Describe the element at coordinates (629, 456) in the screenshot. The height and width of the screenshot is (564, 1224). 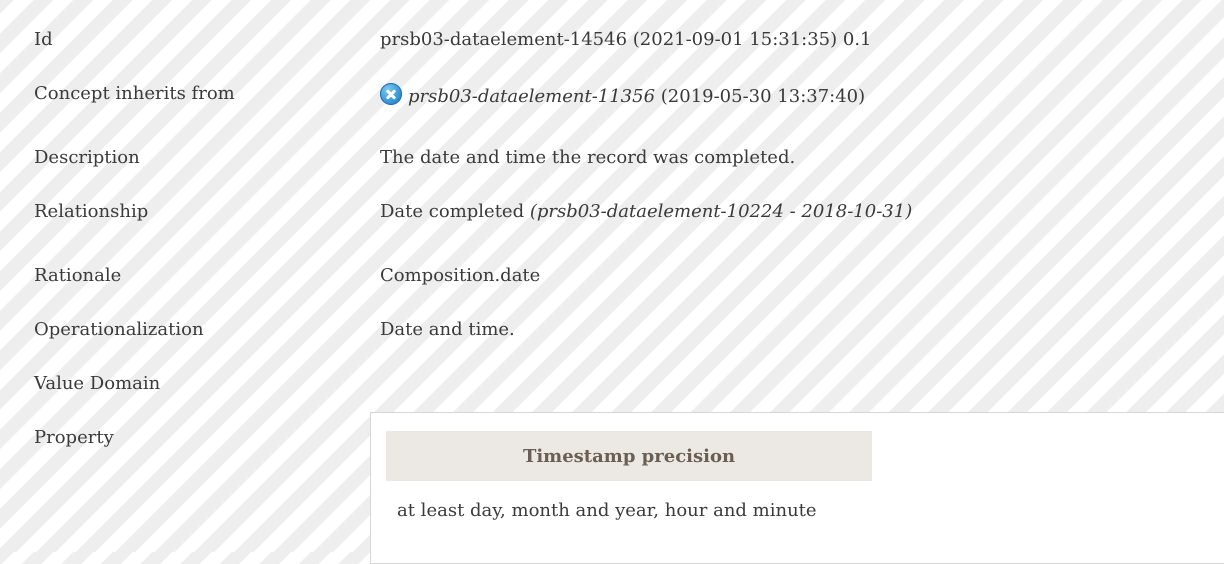
I see `property-header: Timestamp precision` at that location.